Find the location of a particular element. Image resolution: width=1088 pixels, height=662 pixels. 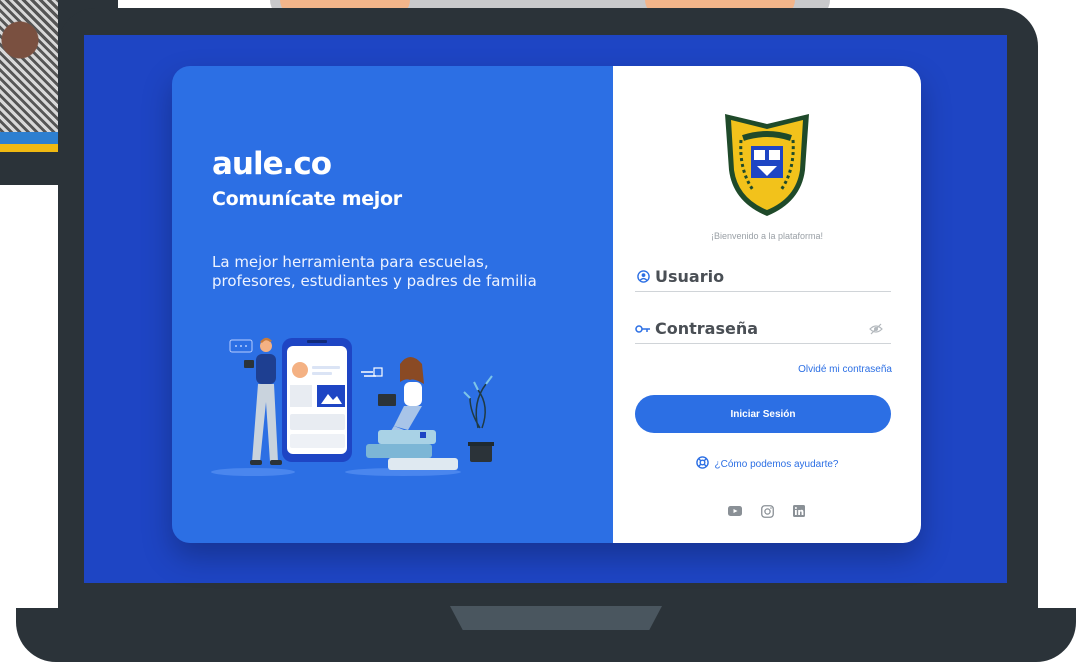

password-field: Contraseña is located at coordinates (763, 329).